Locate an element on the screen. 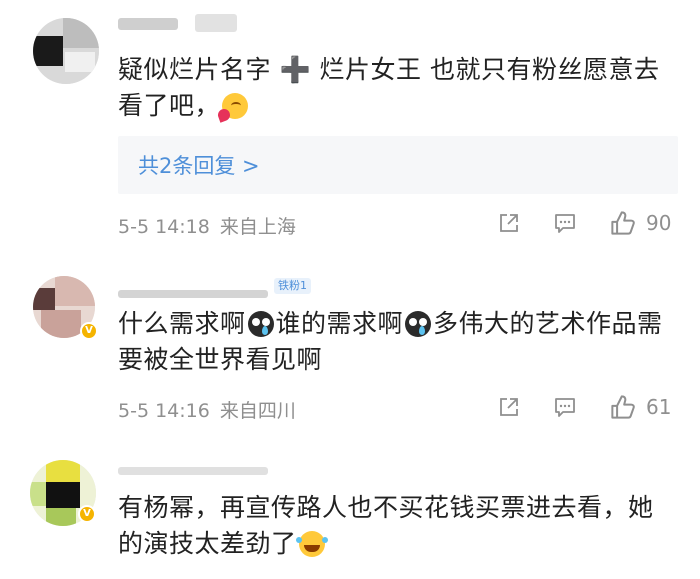  like-button: 90 is located at coordinates (644, 224).